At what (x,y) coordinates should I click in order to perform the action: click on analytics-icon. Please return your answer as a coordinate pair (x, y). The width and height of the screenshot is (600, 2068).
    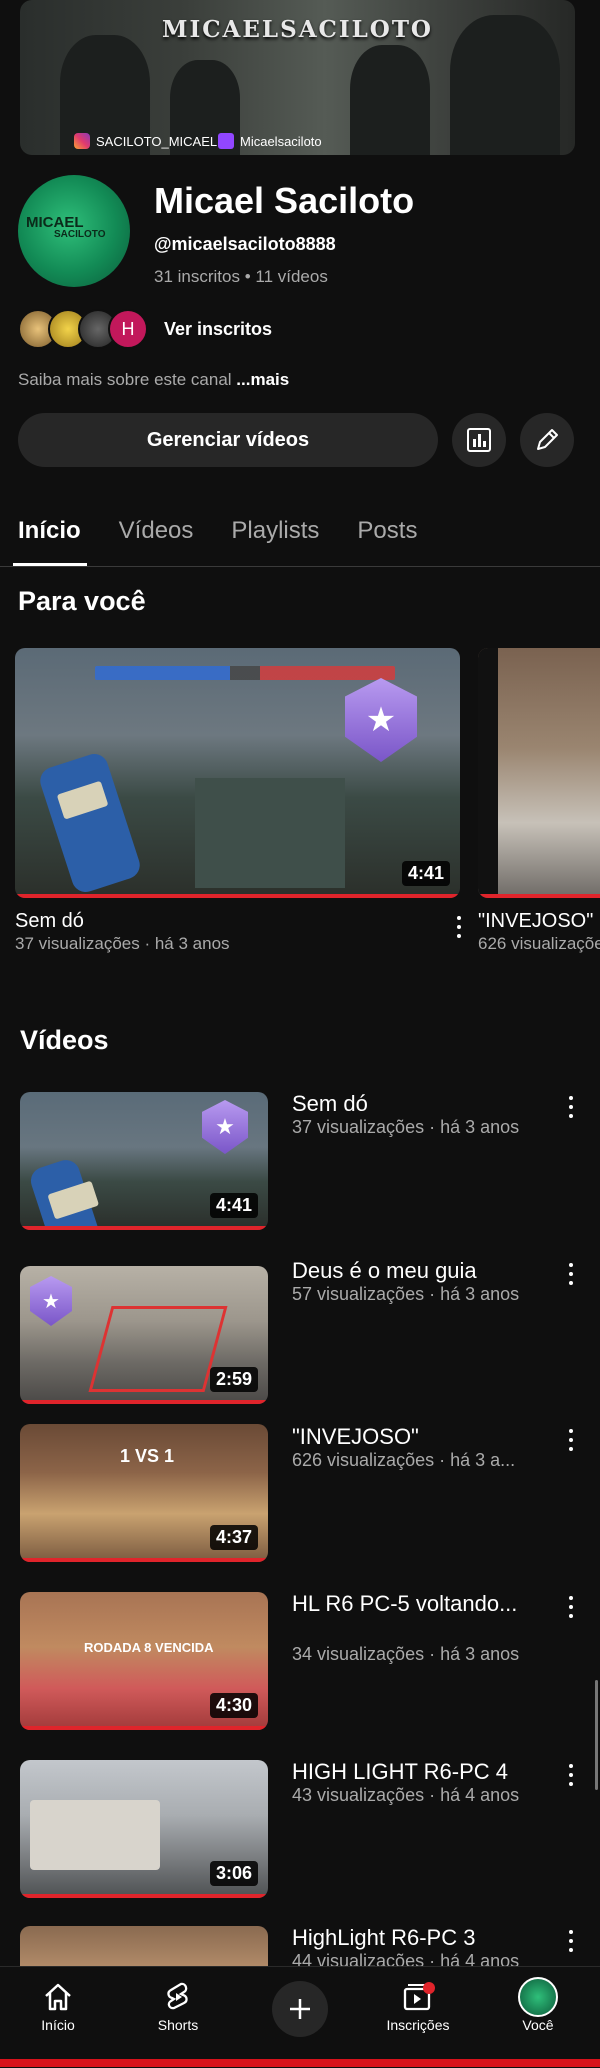
    Looking at the image, I should click on (479, 440).